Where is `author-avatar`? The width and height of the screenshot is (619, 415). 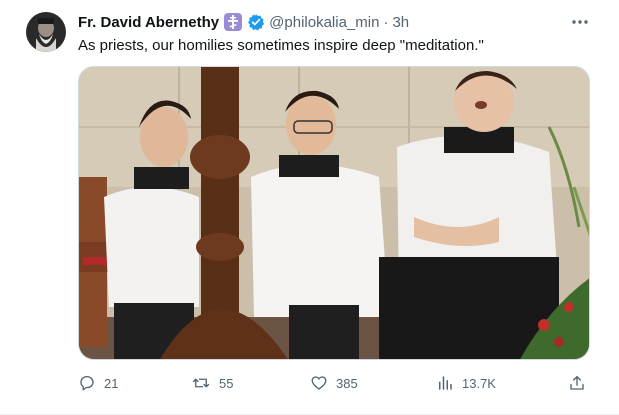 author-avatar is located at coordinates (46, 32).